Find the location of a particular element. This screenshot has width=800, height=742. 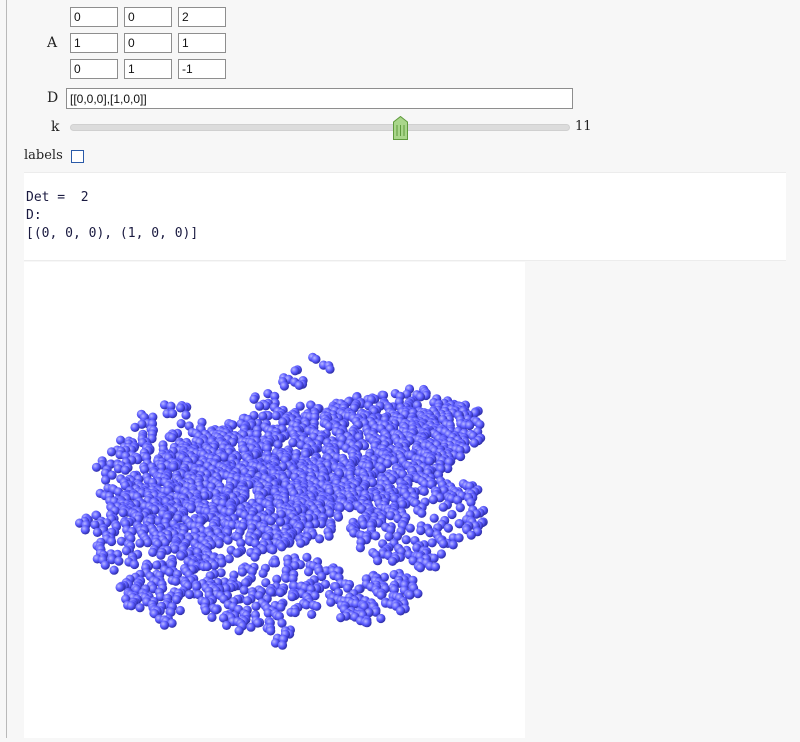

cell-left-rule is located at coordinates (6, 369).